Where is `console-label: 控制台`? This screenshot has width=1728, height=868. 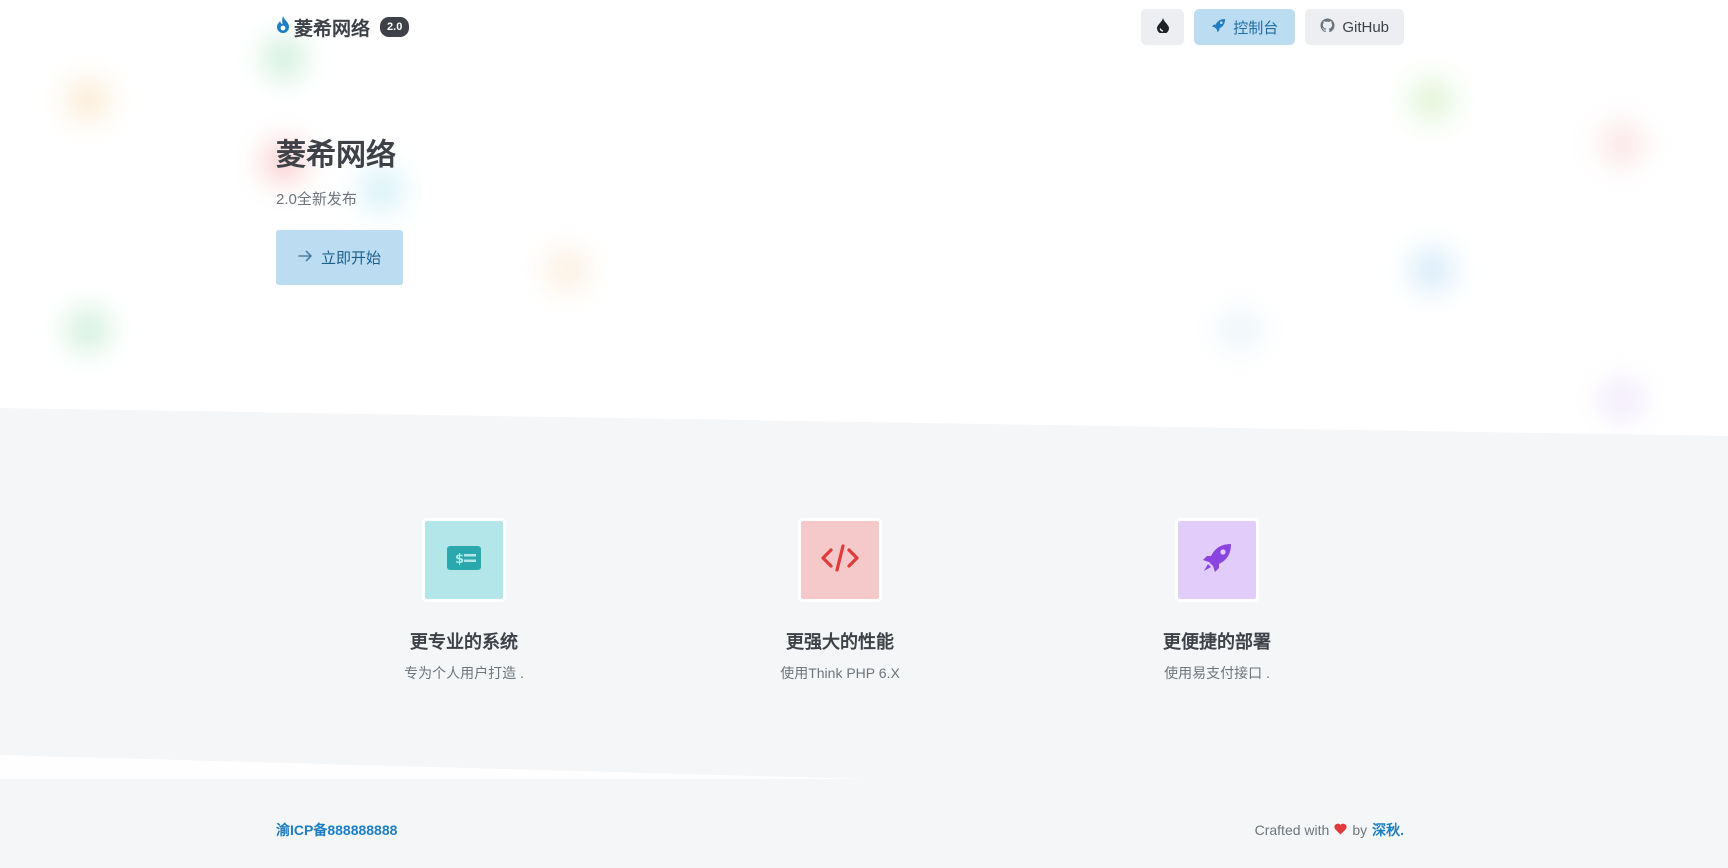 console-label: 控制台 is located at coordinates (1256, 28).